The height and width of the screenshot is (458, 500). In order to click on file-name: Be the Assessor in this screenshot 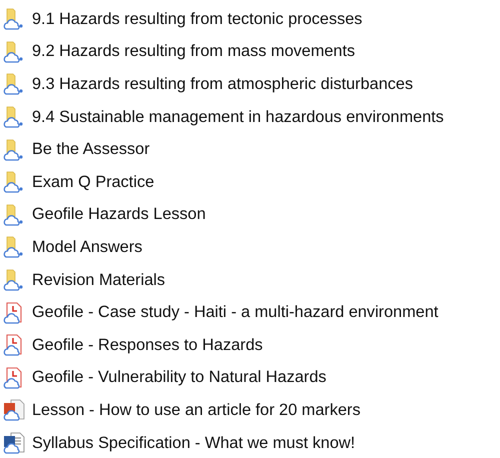, I will do `click(91, 150)`.